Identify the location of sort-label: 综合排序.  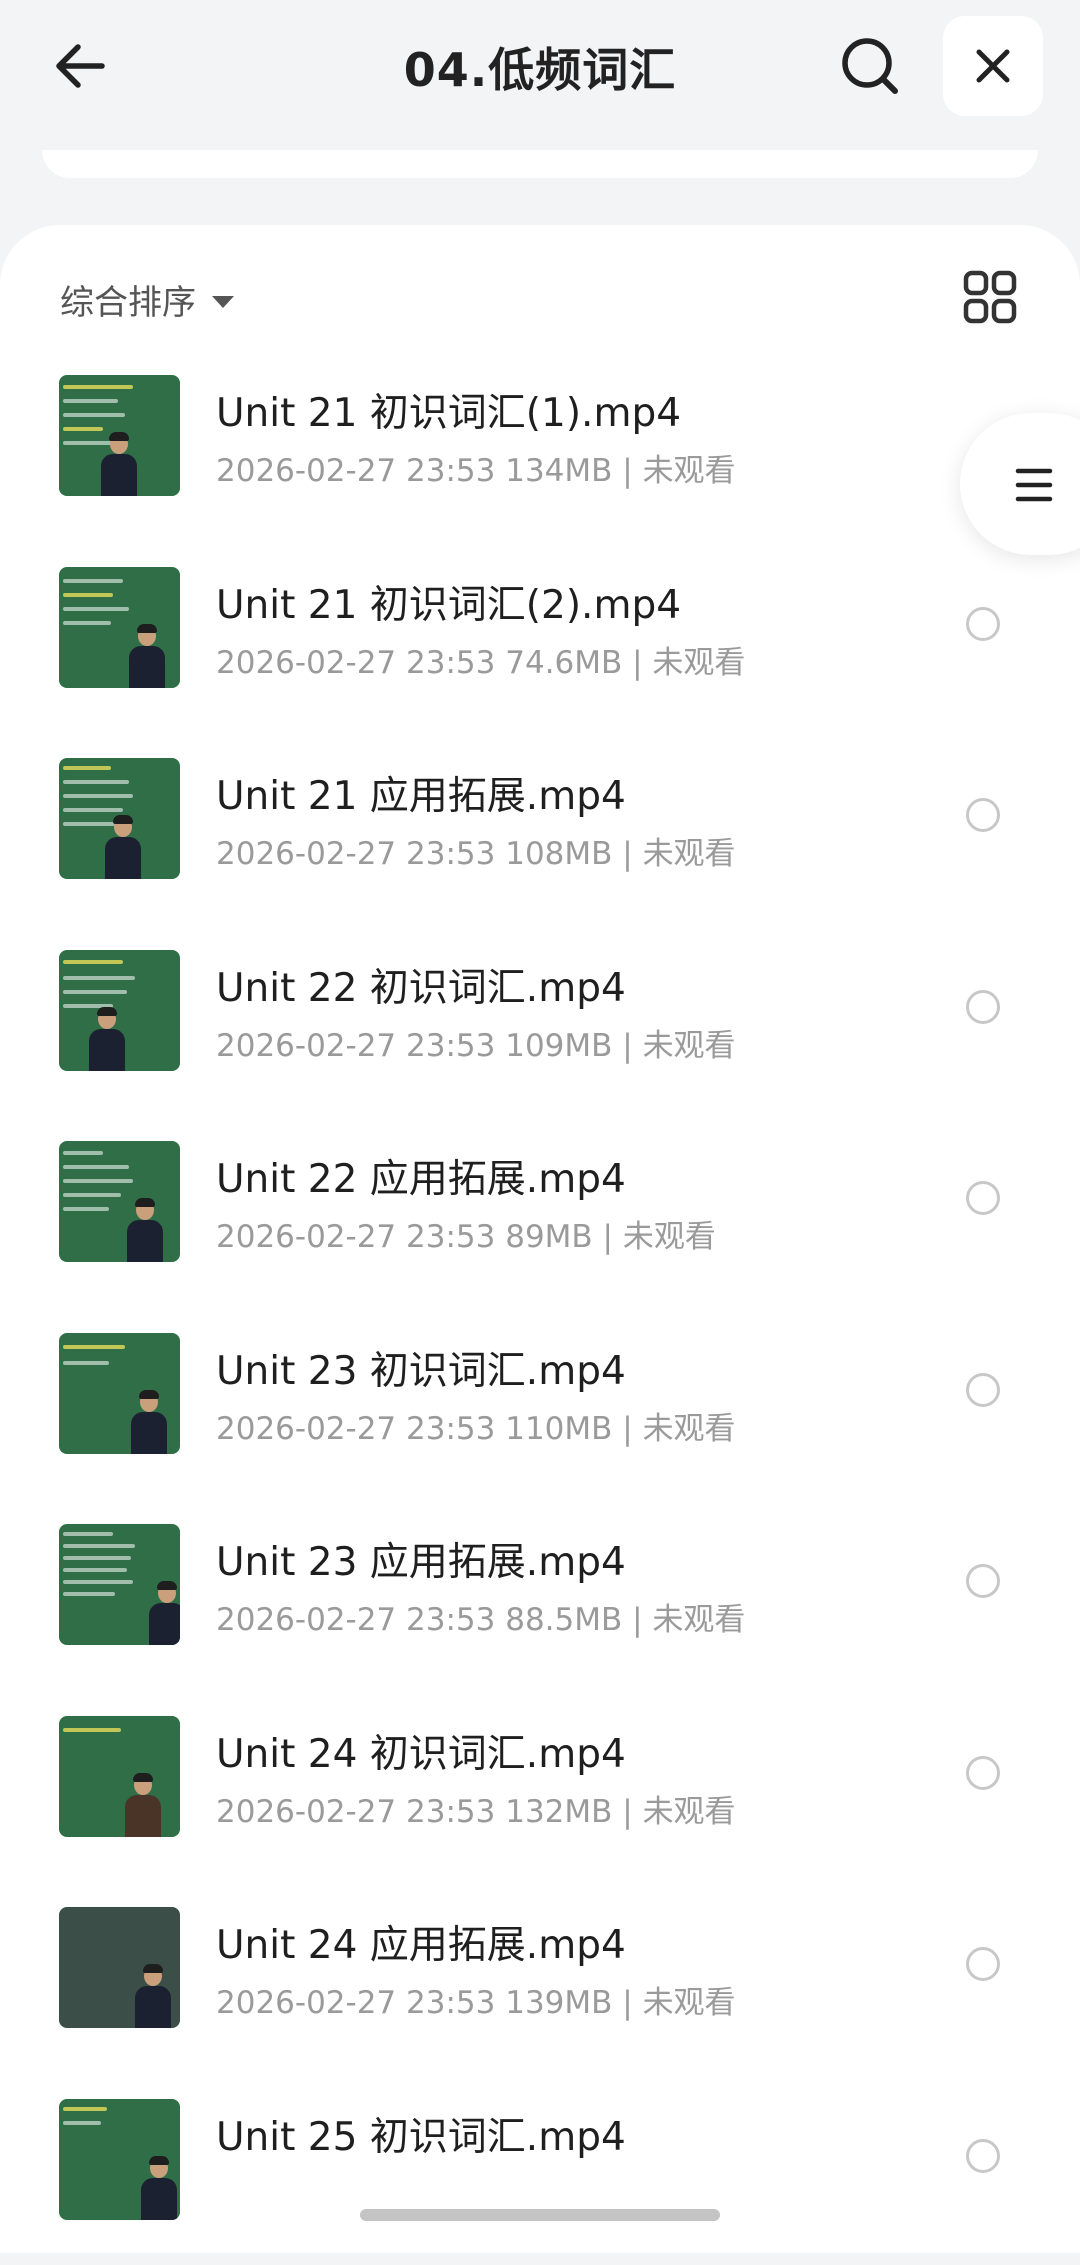
(128, 299).